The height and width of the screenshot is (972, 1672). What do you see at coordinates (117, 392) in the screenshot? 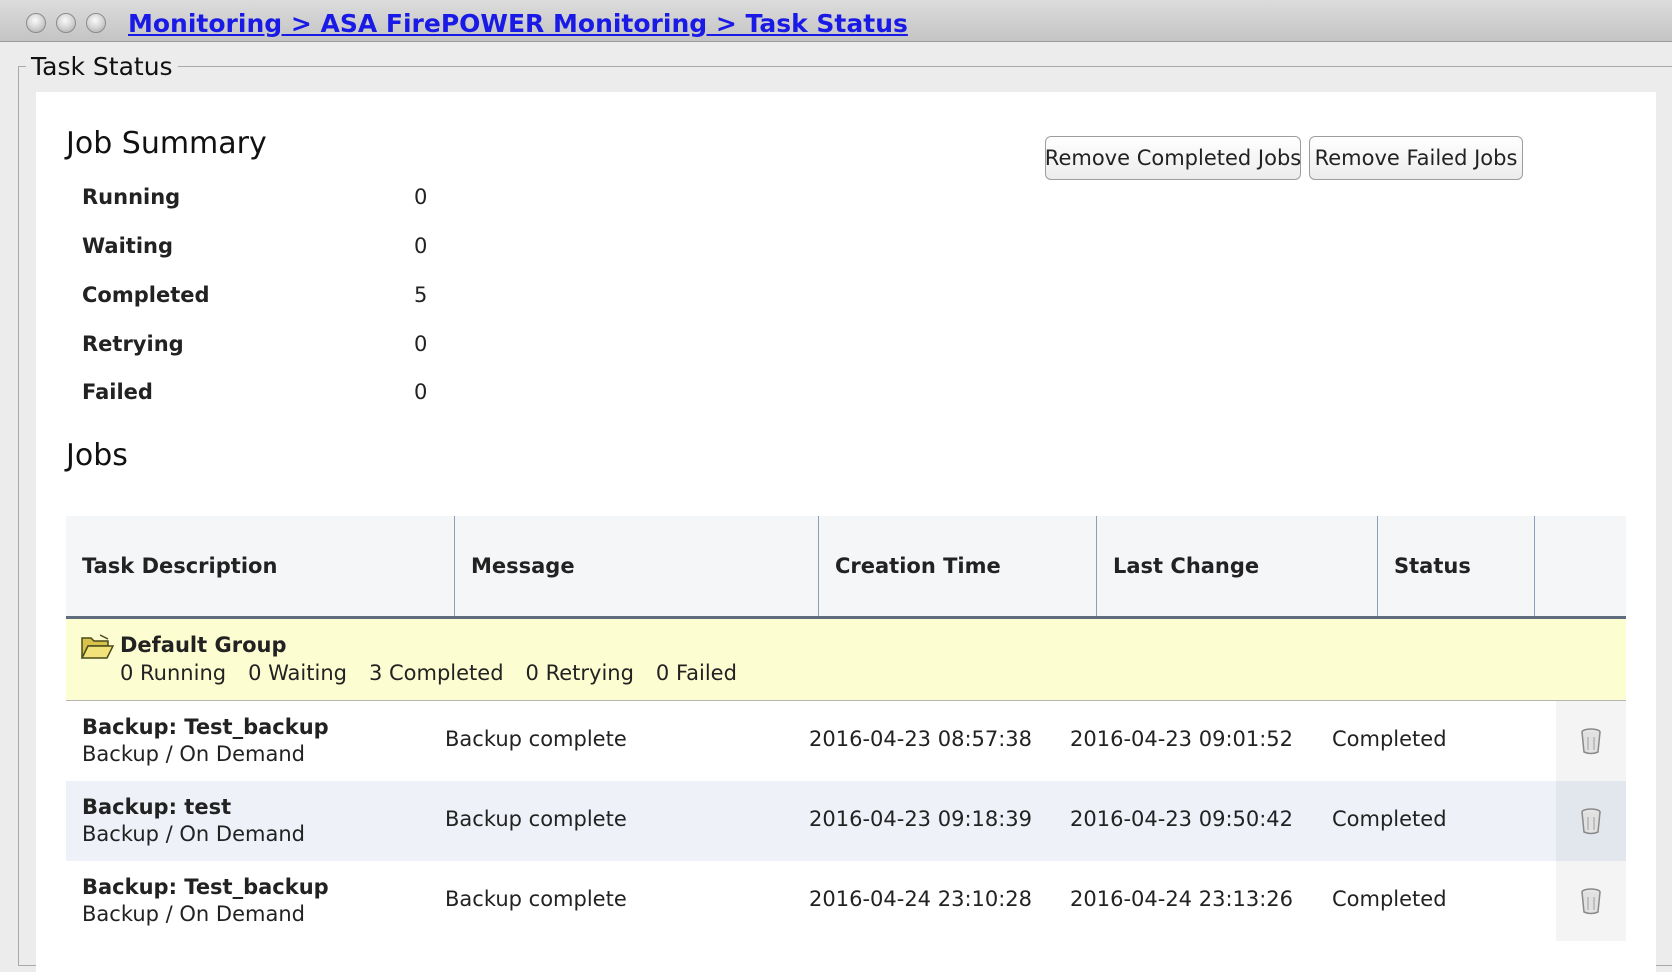
I see `summary-label: Failed` at bounding box center [117, 392].